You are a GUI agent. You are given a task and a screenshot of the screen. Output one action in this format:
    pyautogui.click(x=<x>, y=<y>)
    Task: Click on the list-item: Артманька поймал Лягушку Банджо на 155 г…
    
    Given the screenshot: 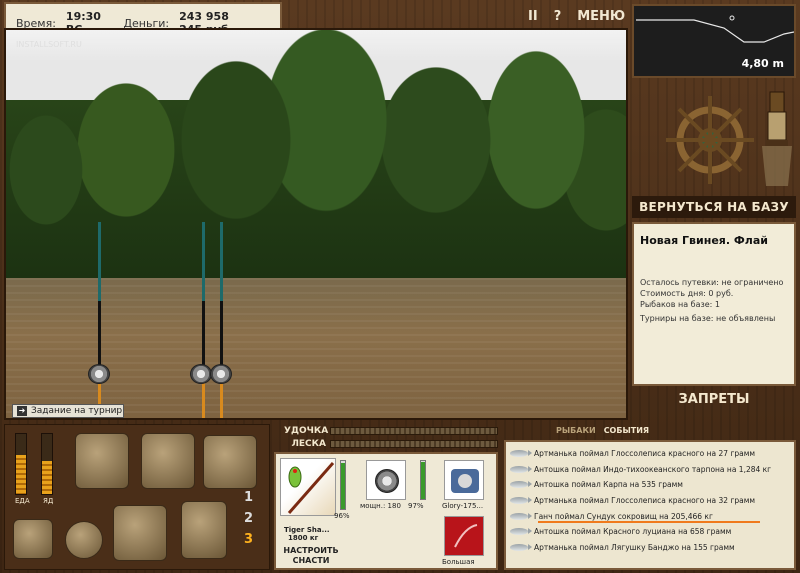 What is the action you would take?
    pyautogui.click(x=650, y=548)
    